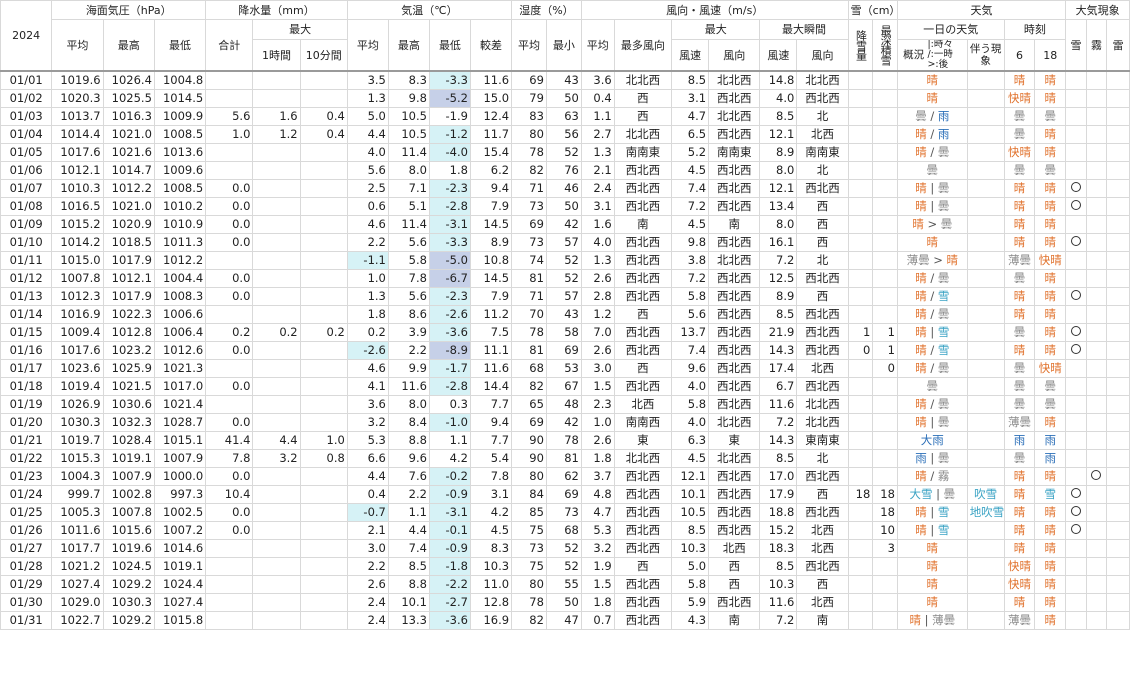 This screenshot has height=676, width=1132. I want to click on date-cell: 01/15, so click(26, 332).